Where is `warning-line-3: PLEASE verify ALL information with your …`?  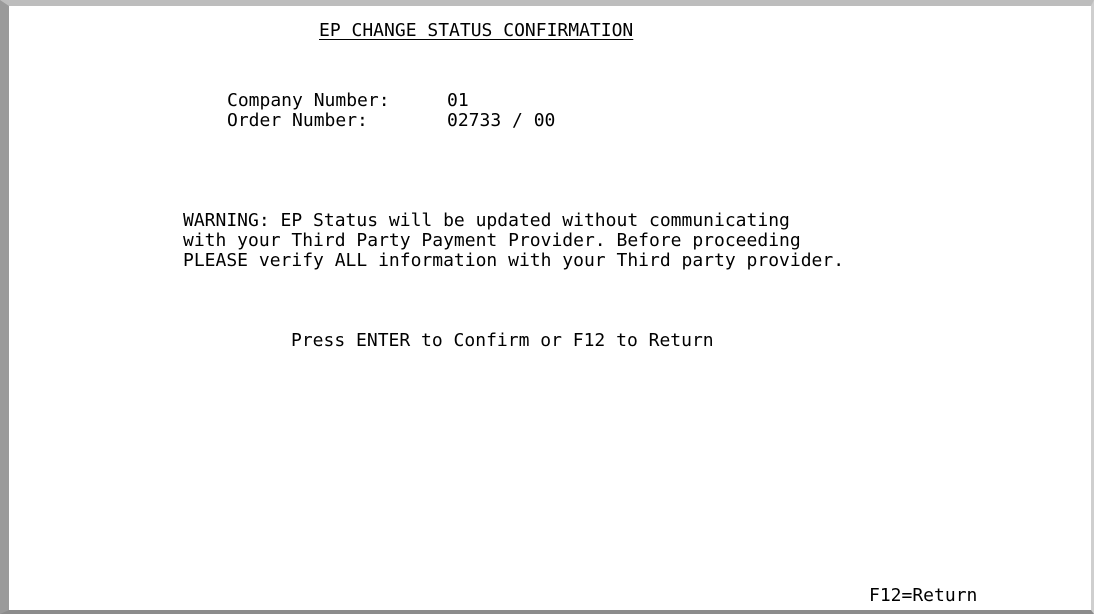 warning-line-3: PLEASE verify ALL information with your … is located at coordinates (514, 260).